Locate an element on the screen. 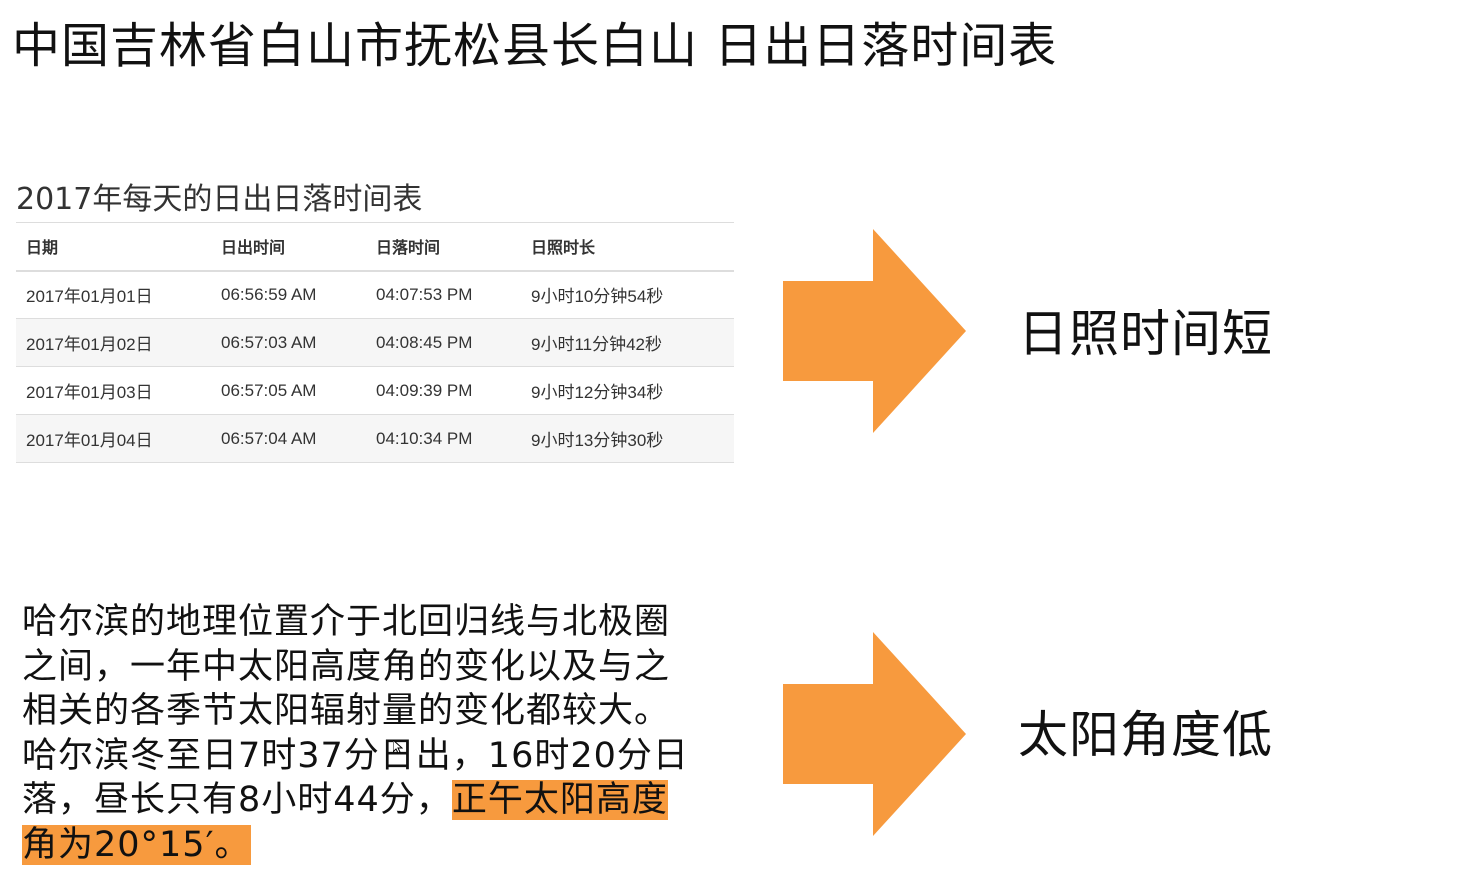 This screenshot has width=1476, height=877. table-caption: 2017年每天的日出日落时间表 is located at coordinates (219, 199).